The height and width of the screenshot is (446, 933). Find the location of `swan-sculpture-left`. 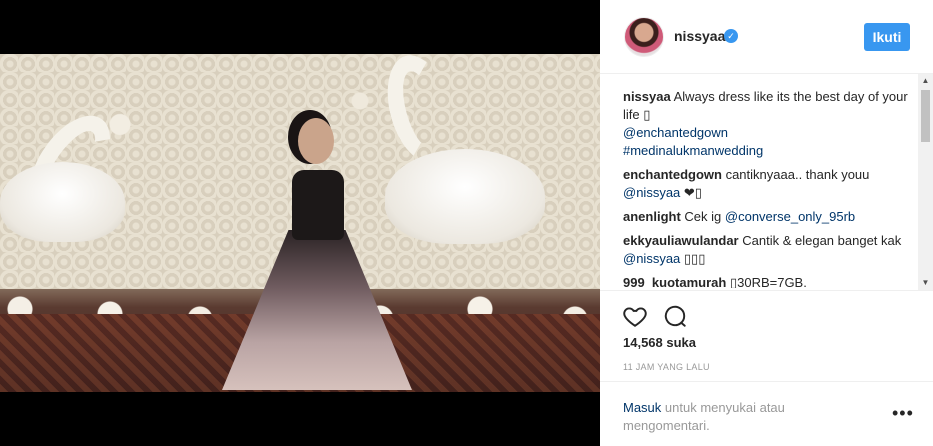

swan-sculpture-left is located at coordinates (62, 202).